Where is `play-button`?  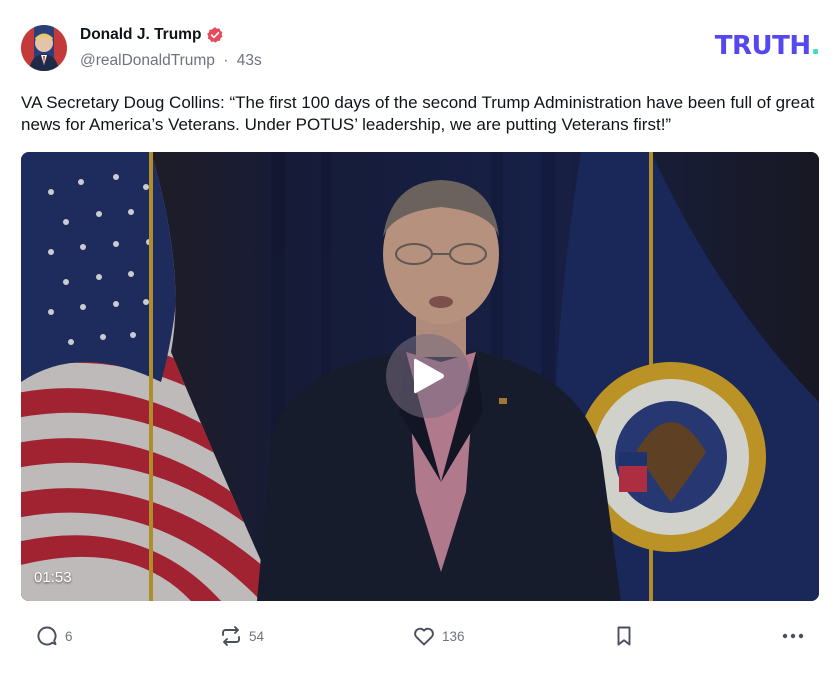 play-button is located at coordinates (428, 376).